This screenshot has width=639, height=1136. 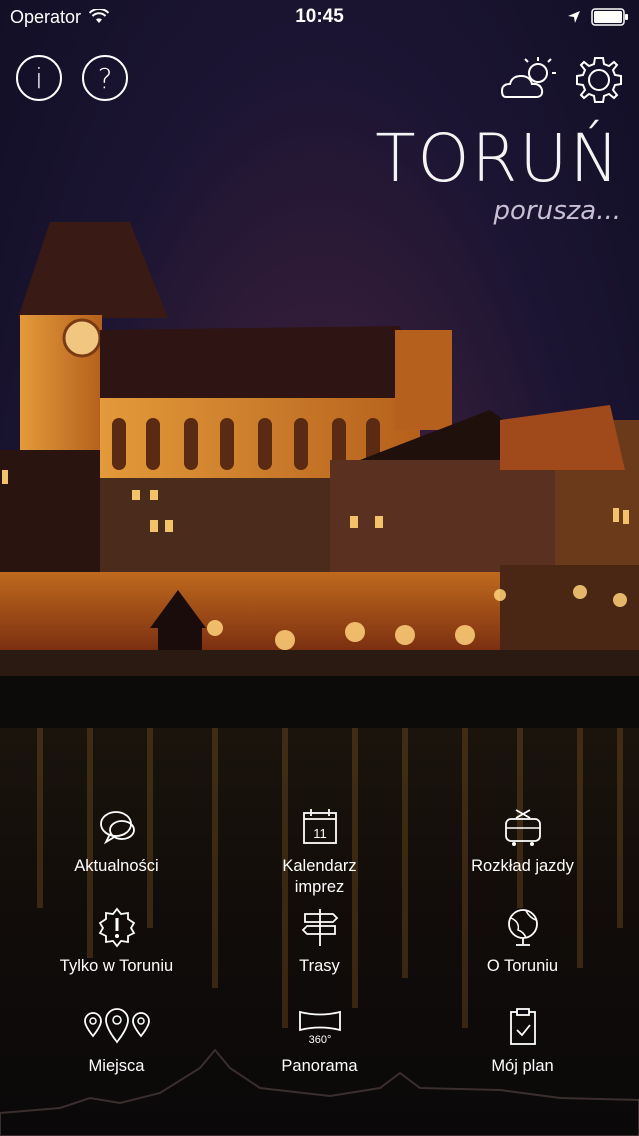 I want to click on globe-icon, so click(x=522, y=927).